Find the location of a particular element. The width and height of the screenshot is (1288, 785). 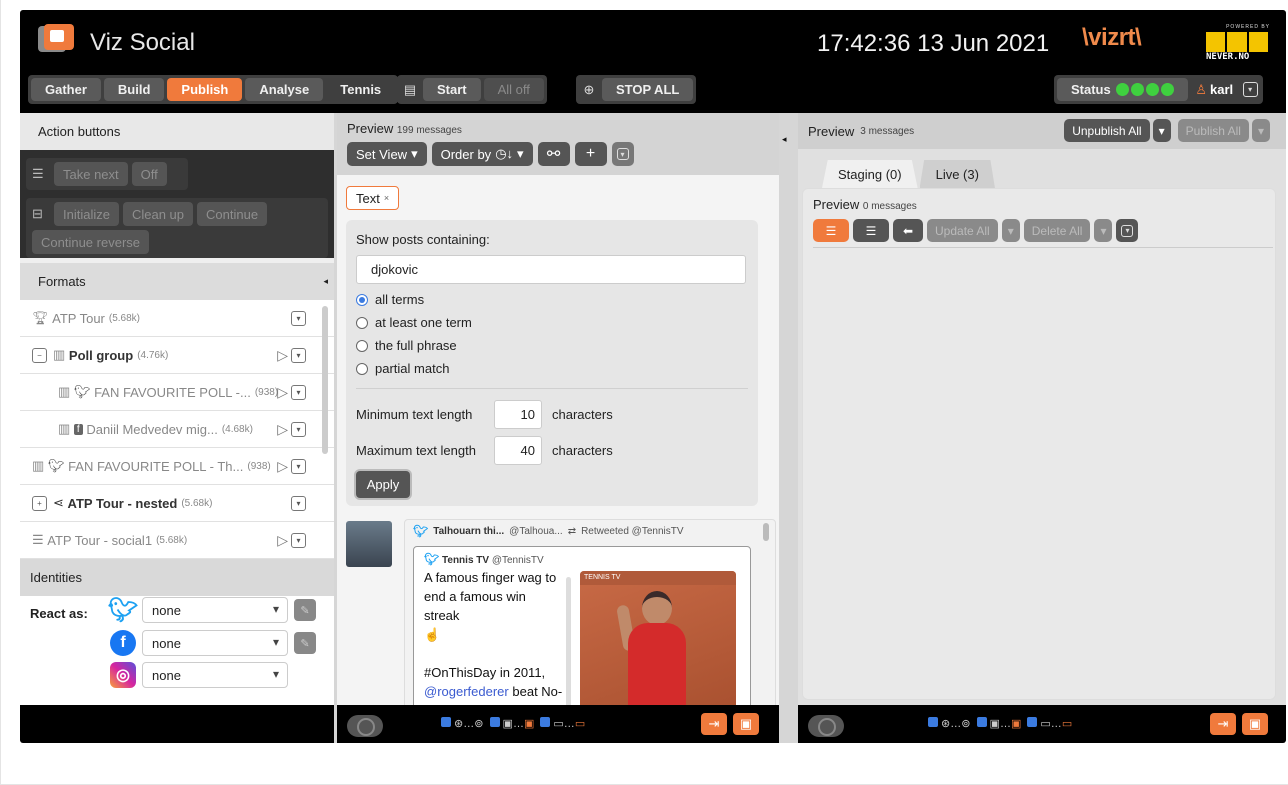

publish-dropdown-icon: ▾ is located at coordinates (1260, 130).